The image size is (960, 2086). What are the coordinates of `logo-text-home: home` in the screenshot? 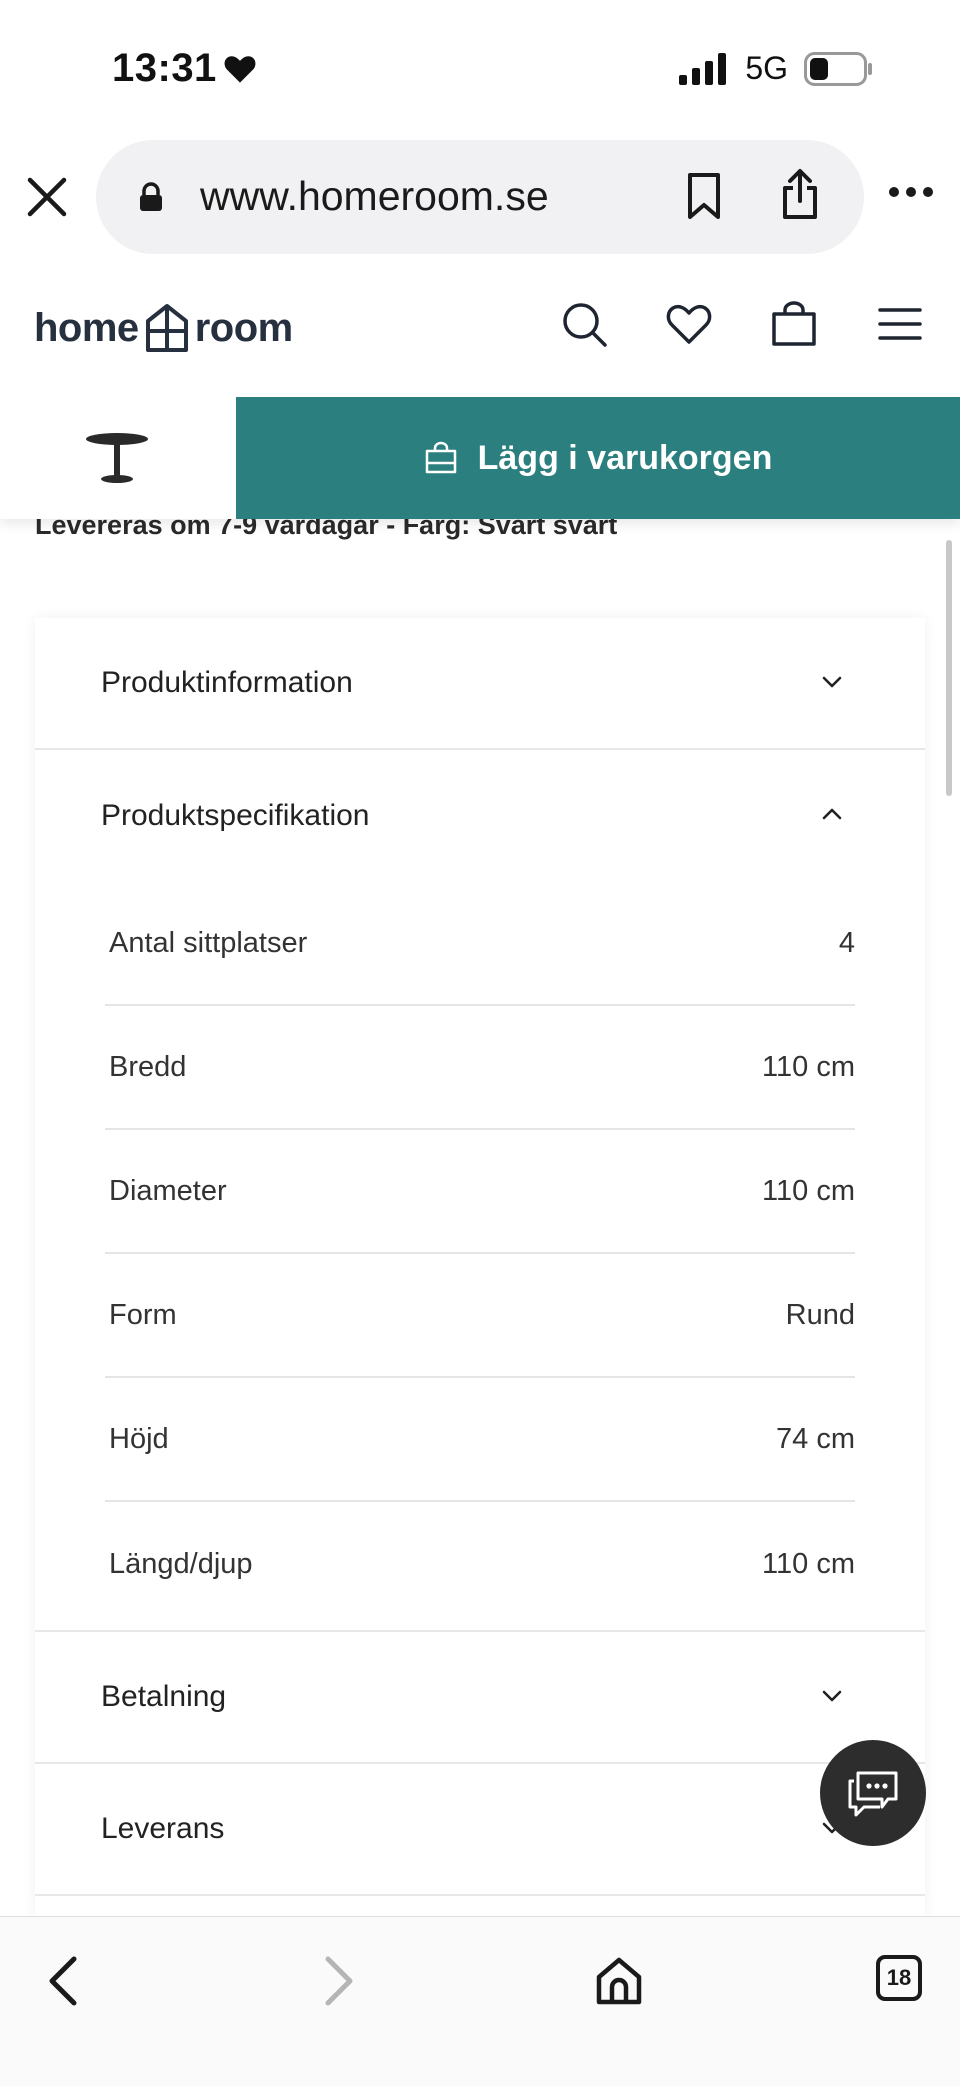 It's located at (86, 327).